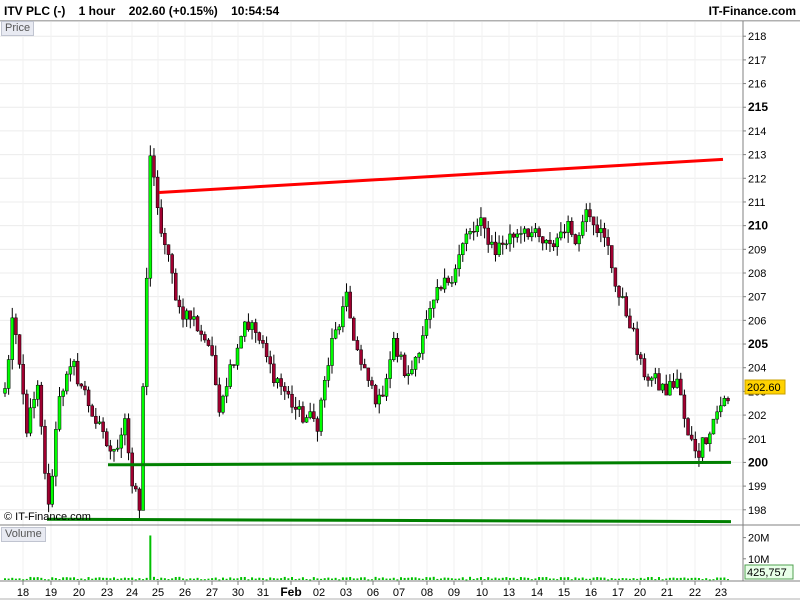 Image resolution: width=800 pixels, height=600 pixels. I want to click on date-tick-label: 14, so click(537, 593).